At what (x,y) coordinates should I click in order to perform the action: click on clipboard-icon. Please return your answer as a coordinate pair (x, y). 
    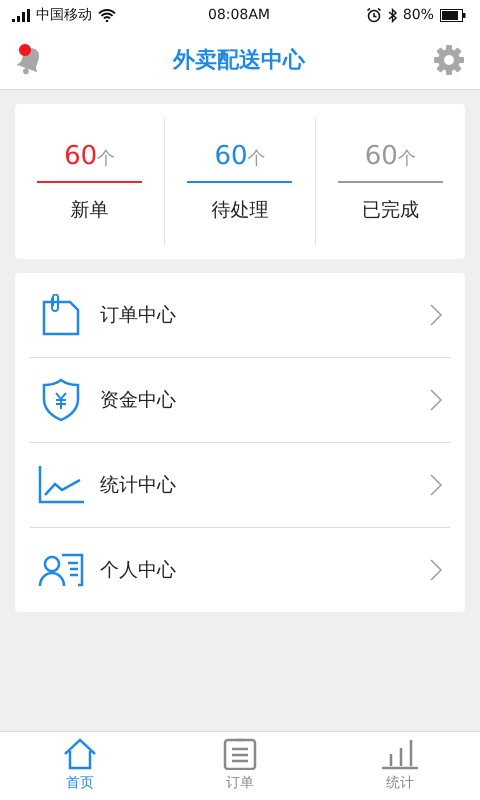
    Looking at the image, I should click on (240, 754).